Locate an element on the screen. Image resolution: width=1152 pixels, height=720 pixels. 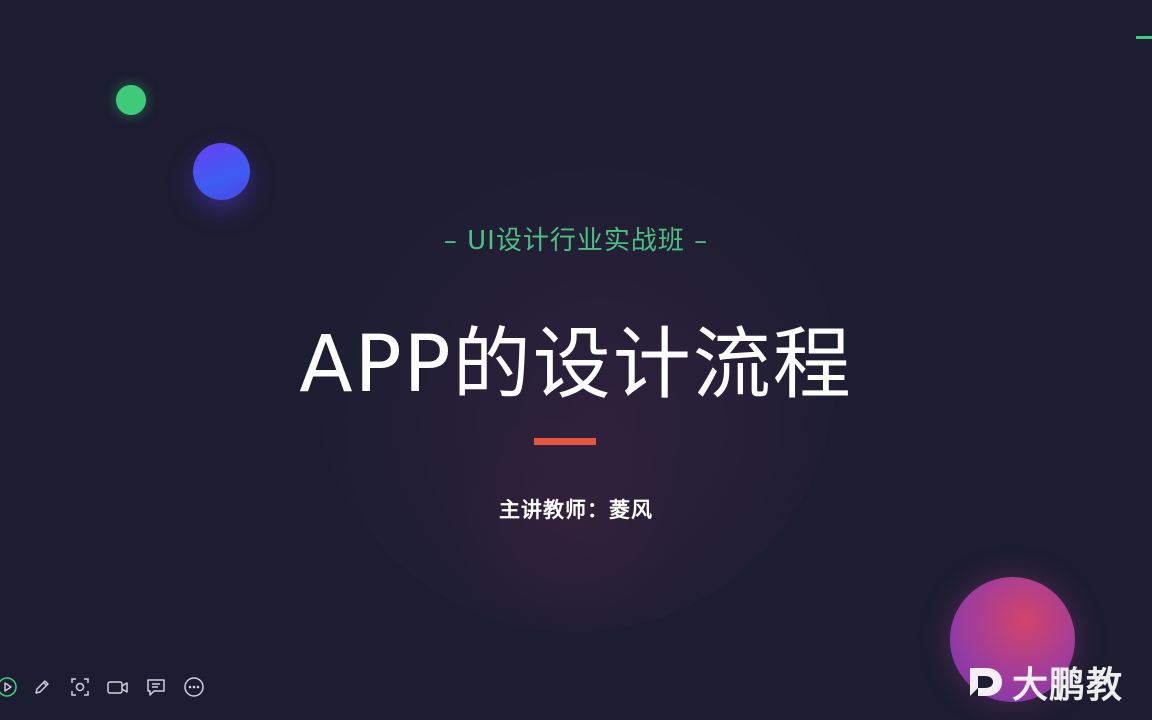
play-icon is located at coordinates (9, 687).